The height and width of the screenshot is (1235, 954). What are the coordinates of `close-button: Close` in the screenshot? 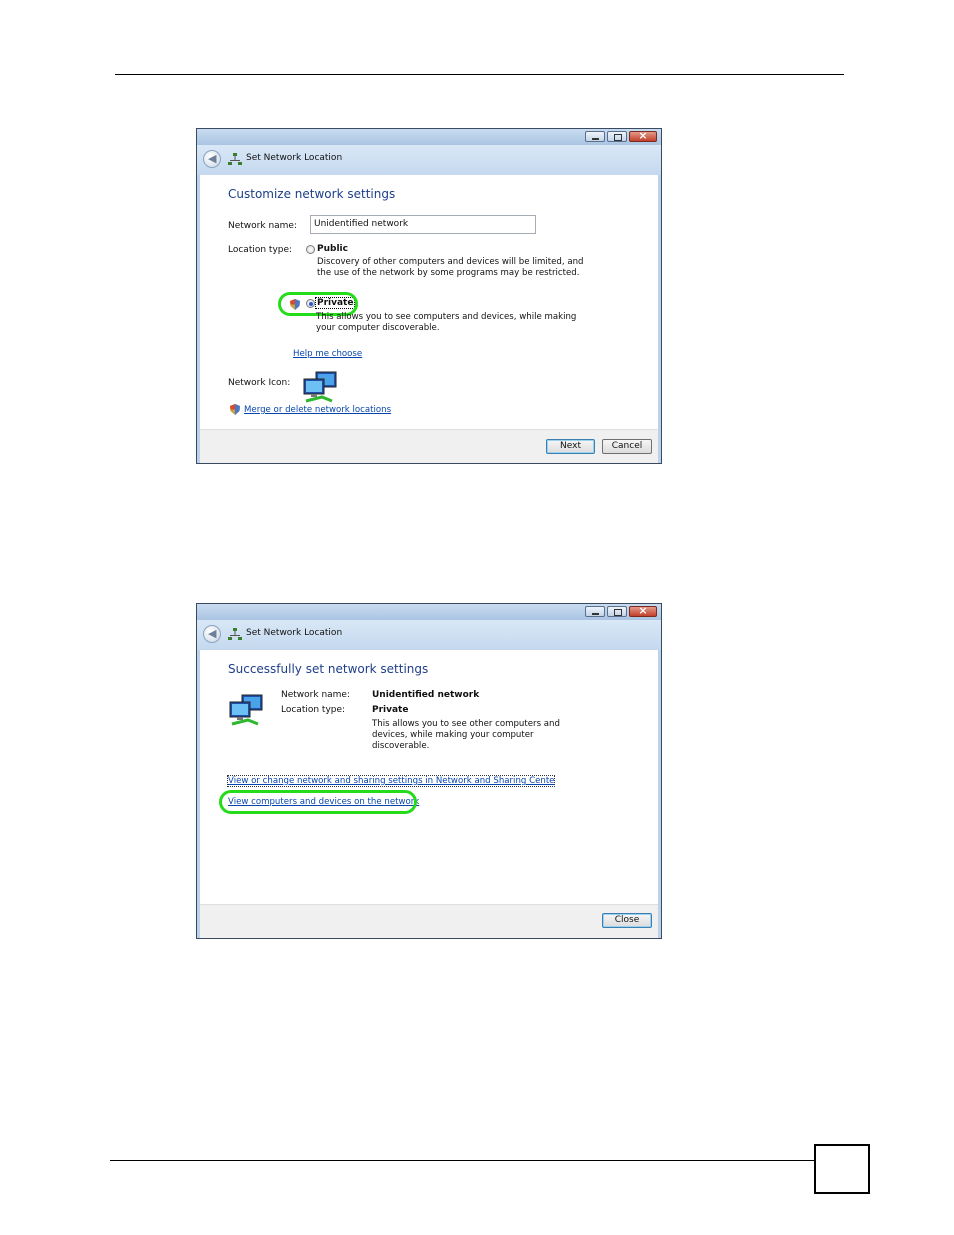 It's located at (627, 920).